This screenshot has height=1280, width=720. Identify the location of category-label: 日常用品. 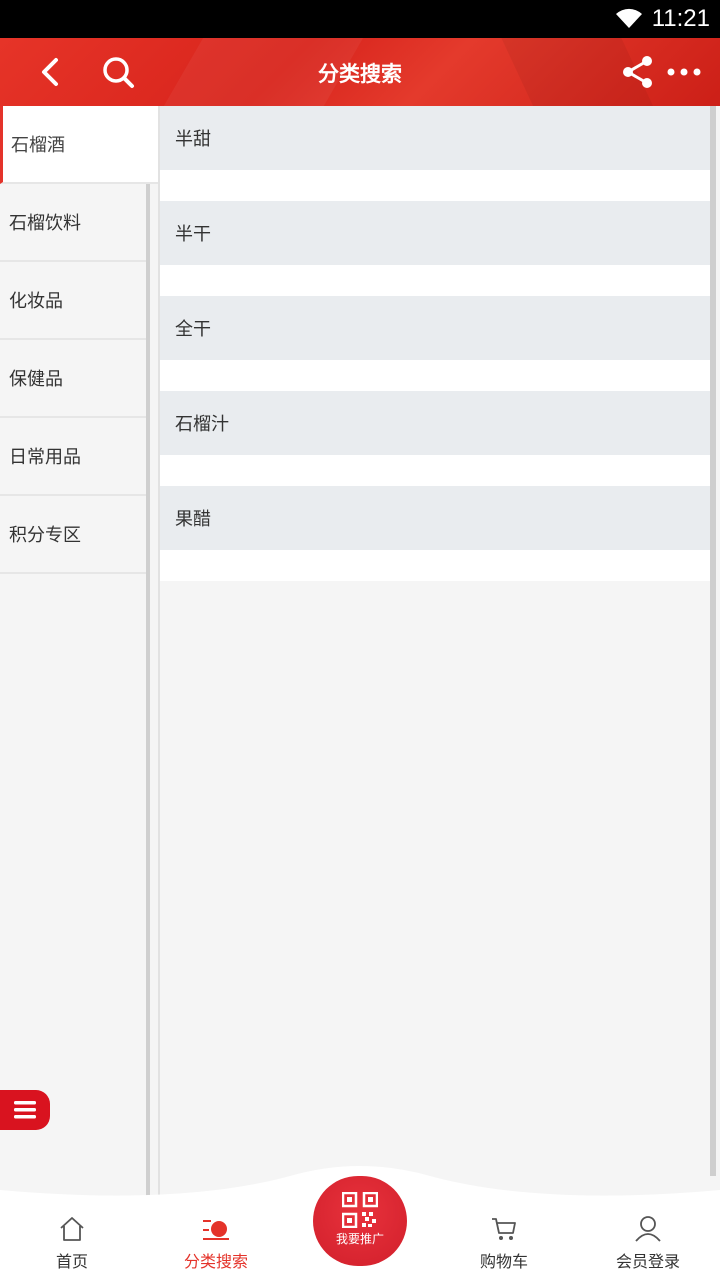
(45, 457).